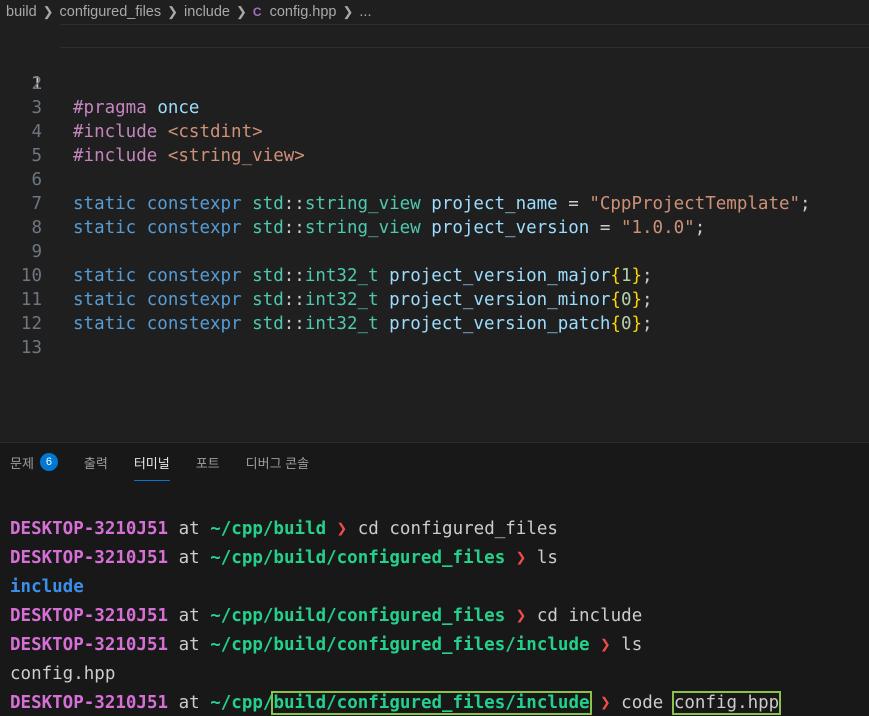 Image resolution: width=869 pixels, height=716 pixels. I want to click on code-line: 3 #include <cstdint>, so click(434, 107).